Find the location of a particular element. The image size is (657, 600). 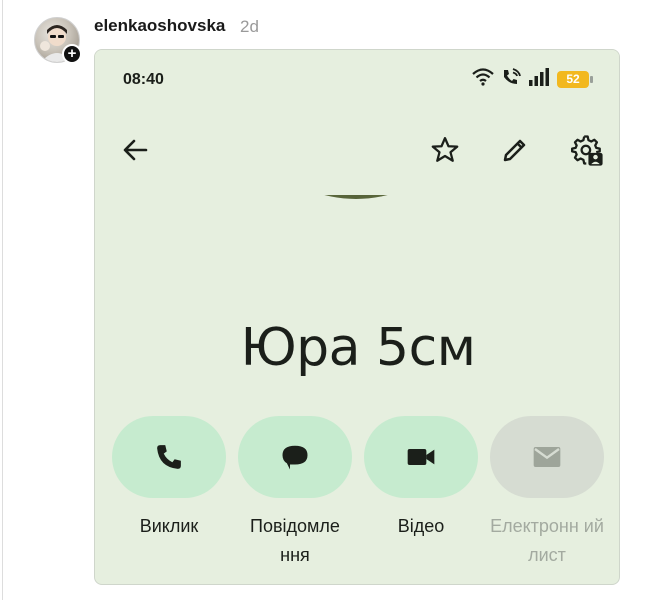

email-action: Електронн ий лист is located at coordinates (547, 493).